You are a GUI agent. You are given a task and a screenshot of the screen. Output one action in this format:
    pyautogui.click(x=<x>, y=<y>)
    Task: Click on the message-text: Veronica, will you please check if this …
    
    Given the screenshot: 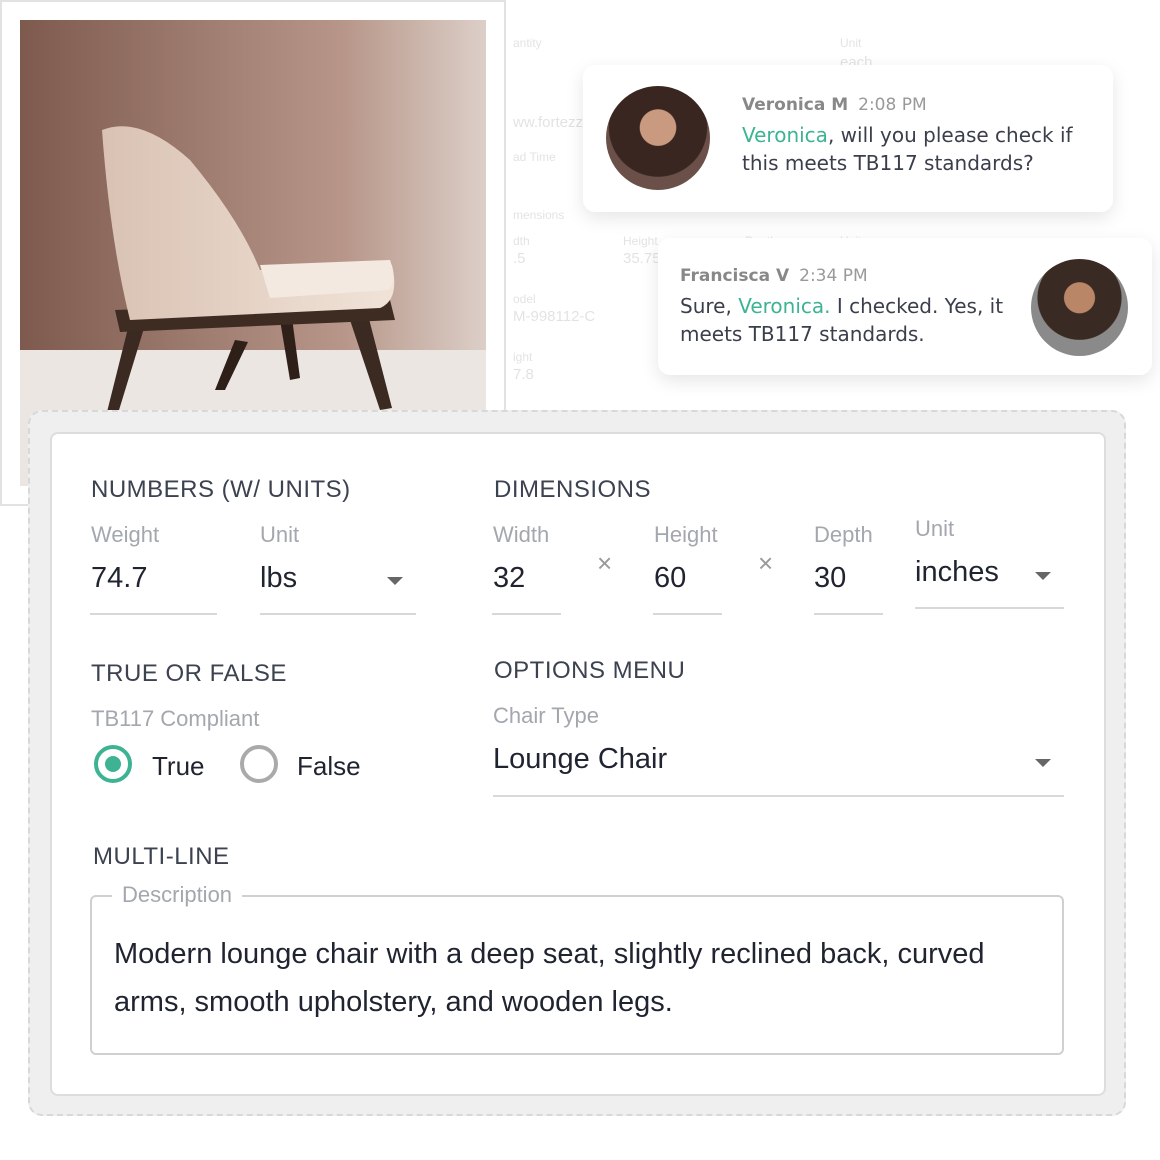 What is the action you would take?
    pyautogui.click(x=922, y=149)
    